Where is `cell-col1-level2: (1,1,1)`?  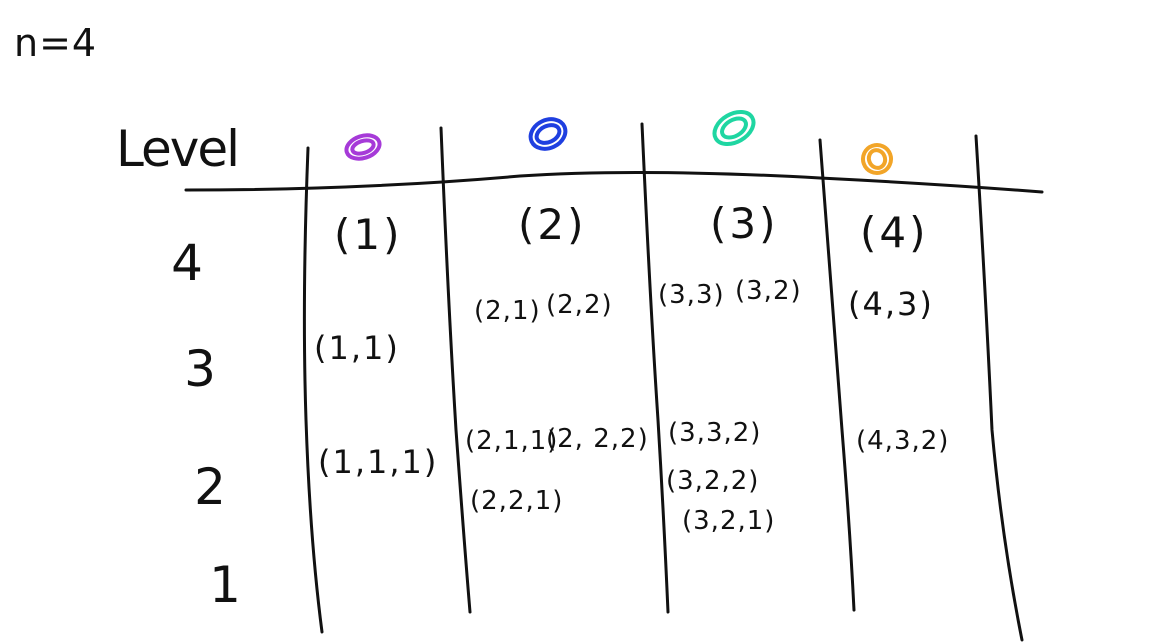 cell-col1-level2: (1,1,1) is located at coordinates (378, 462).